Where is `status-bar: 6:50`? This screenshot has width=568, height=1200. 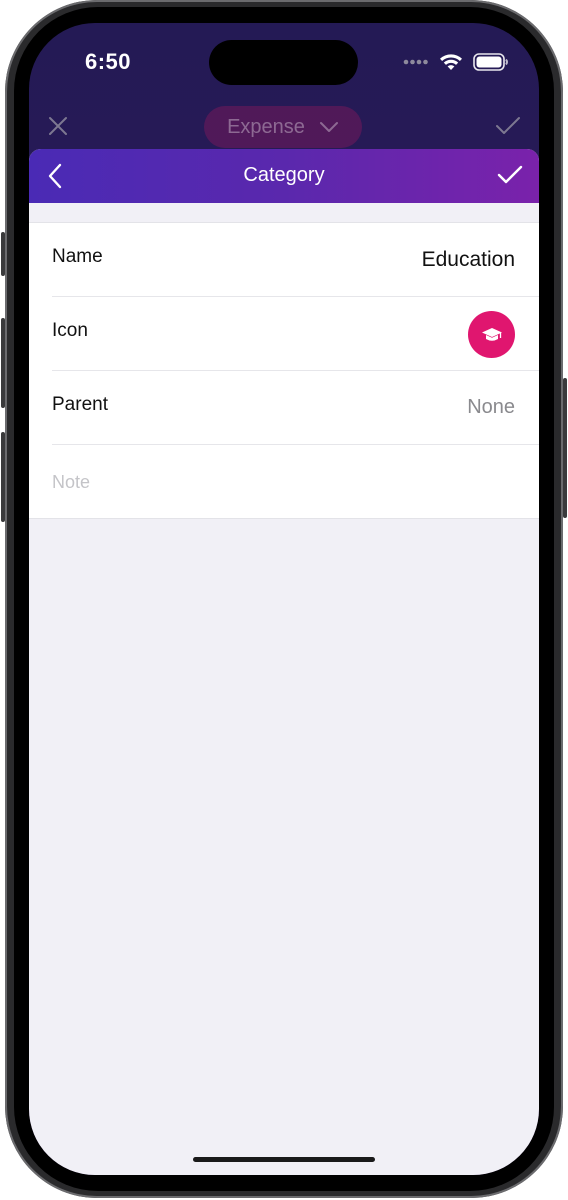 status-bar: 6:50 is located at coordinates (284, 63).